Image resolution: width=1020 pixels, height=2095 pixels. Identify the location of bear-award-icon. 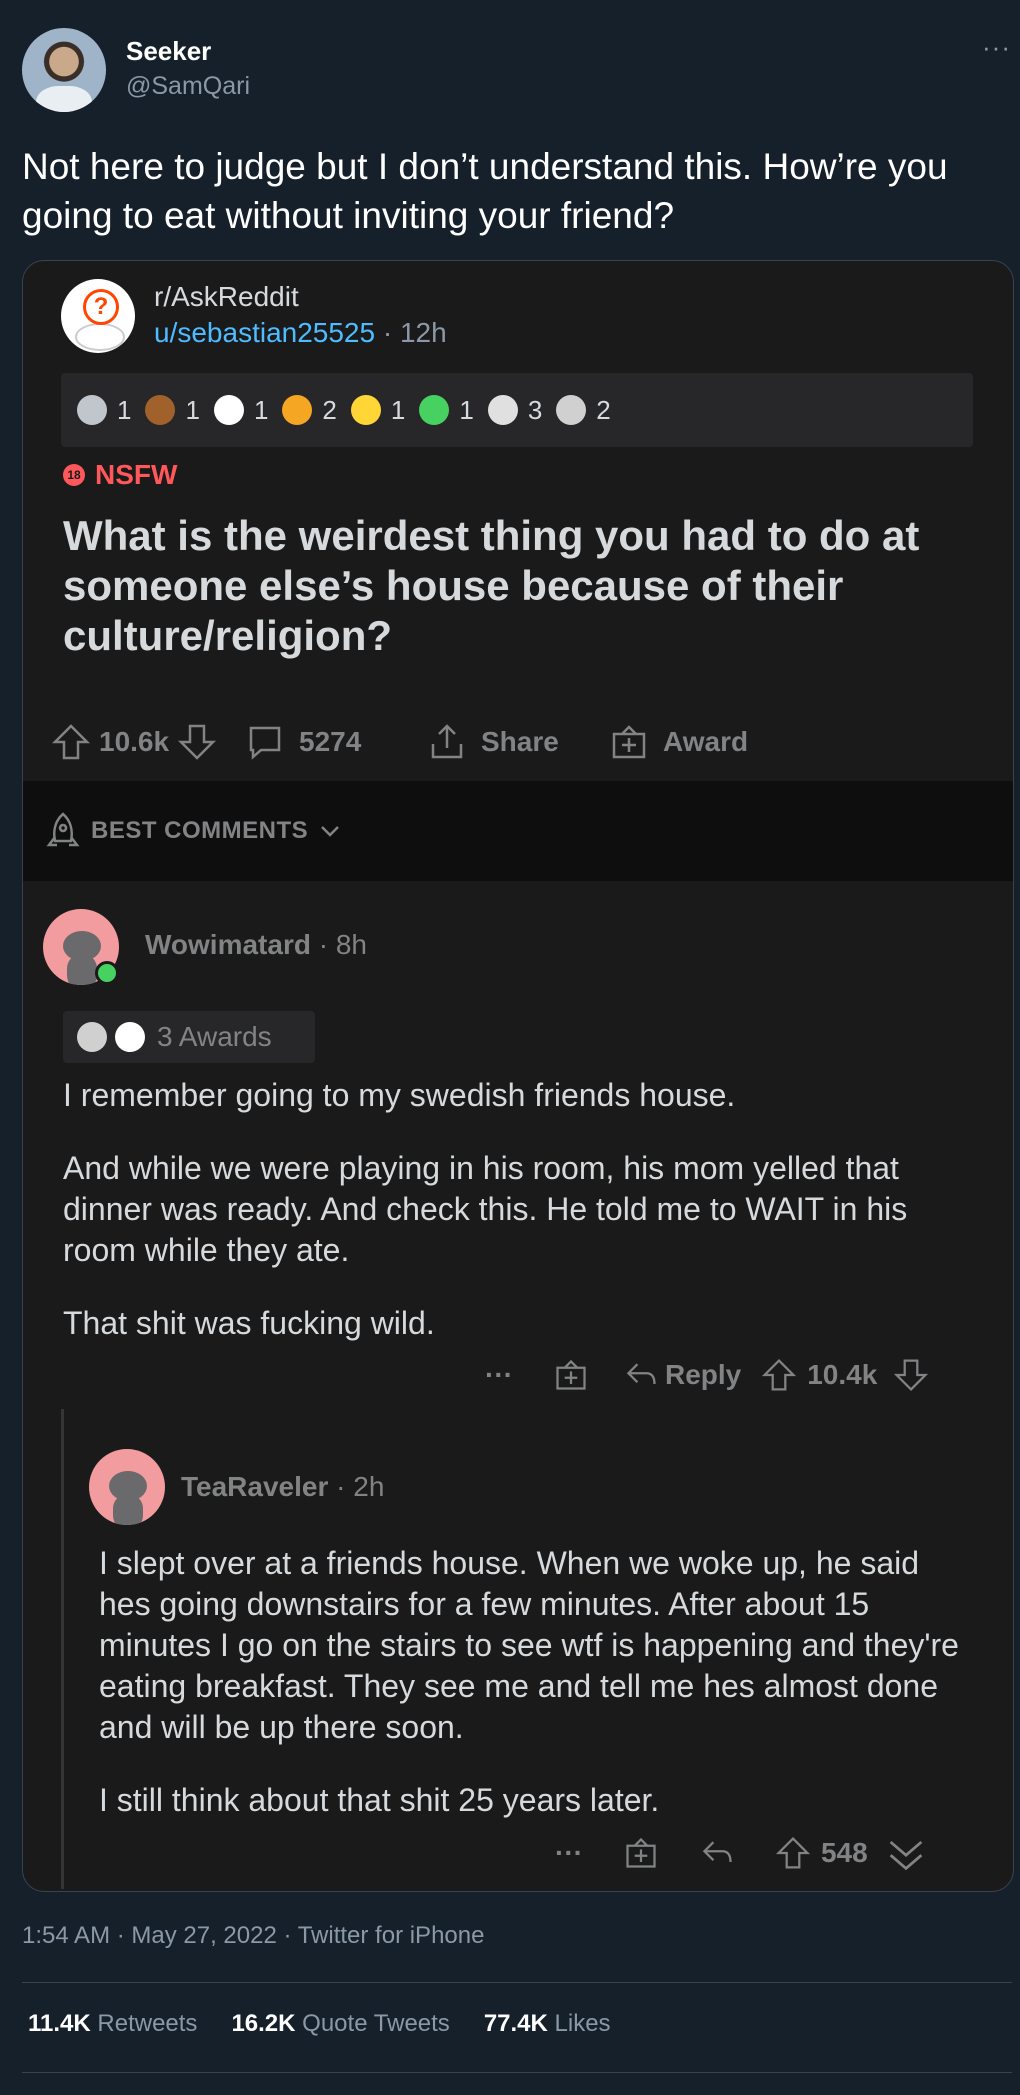
(160, 410).